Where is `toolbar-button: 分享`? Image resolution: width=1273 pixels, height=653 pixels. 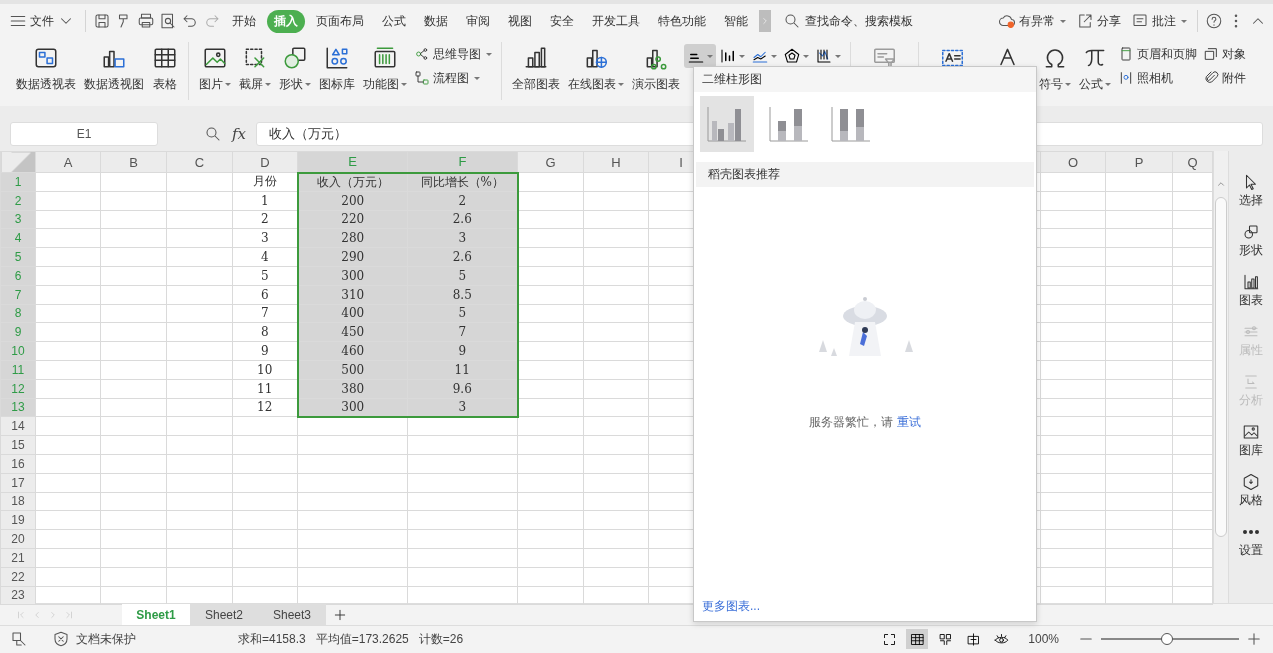
toolbar-button: 分享 is located at coordinates (1098, 21).